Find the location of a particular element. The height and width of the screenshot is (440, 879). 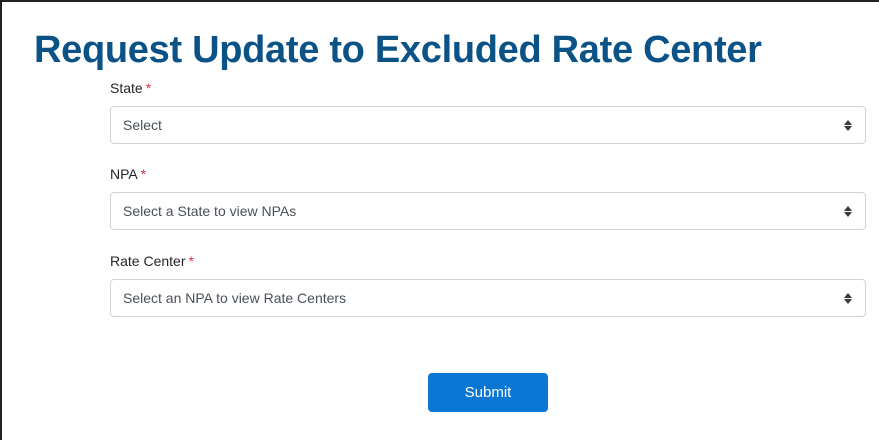

npa-label: NPA * is located at coordinates (128, 174).